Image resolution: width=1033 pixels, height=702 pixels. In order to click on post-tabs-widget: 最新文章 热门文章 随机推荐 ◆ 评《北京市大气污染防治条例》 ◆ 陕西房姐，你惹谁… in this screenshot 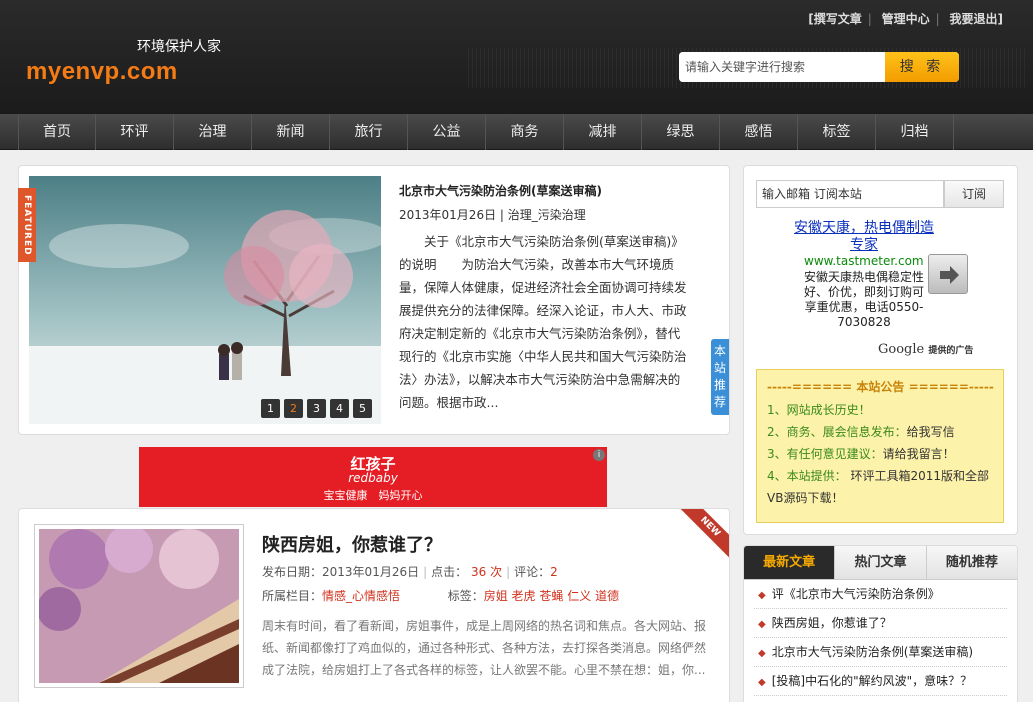, I will do `click(880, 623)`.